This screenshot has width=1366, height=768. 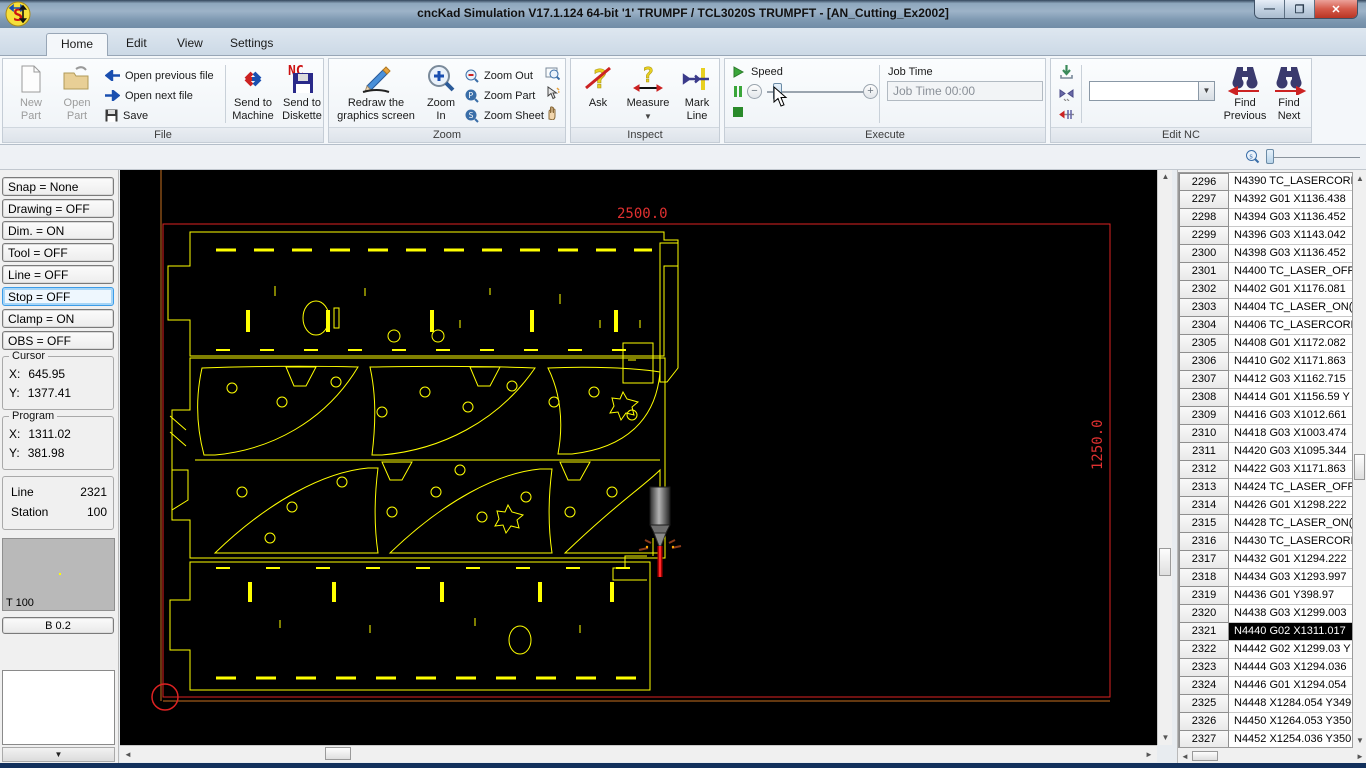 What do you see at coordinates (1290, 506) in the screenshot?
I see `nc-code: N4426 G01 X1298.222` at bounding box center [1290, 506].